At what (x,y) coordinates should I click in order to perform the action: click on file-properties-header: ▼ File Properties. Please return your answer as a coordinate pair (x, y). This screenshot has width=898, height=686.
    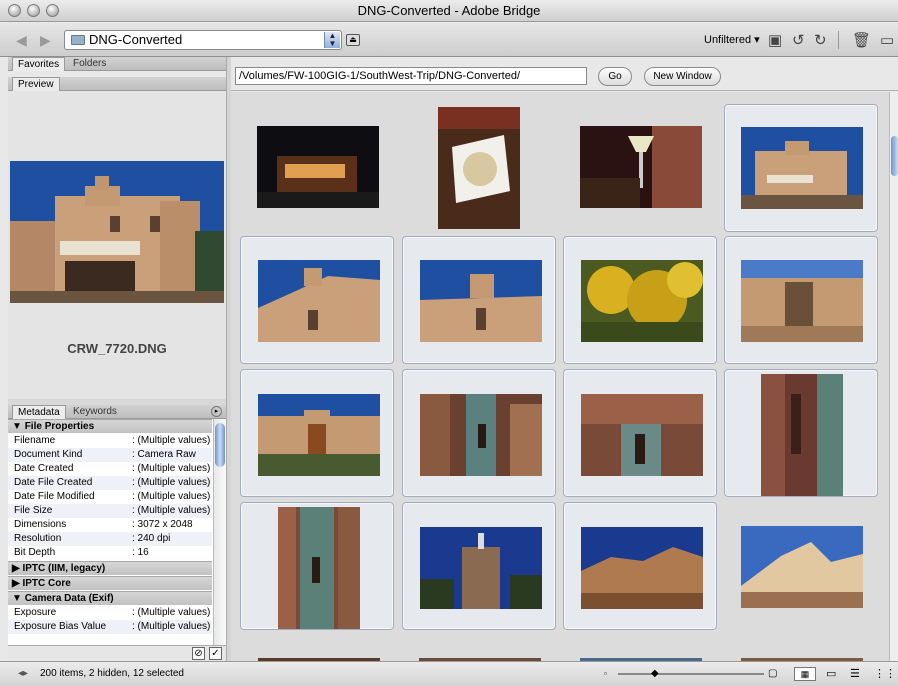
    Looking at the image, I should click on (110, 426).